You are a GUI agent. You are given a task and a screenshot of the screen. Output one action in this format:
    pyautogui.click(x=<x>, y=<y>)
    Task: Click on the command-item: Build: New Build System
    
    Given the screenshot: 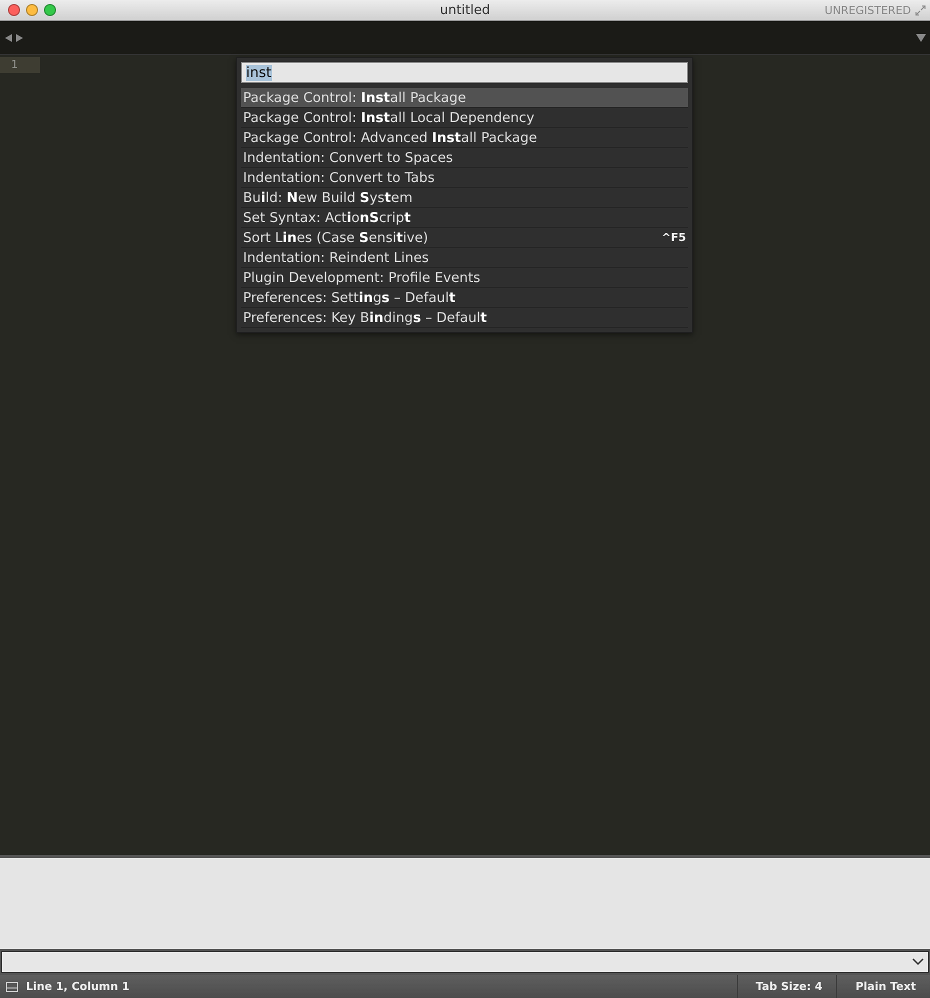 What is the action you would take?
    pyautogui.click(x=464, y=198)
    